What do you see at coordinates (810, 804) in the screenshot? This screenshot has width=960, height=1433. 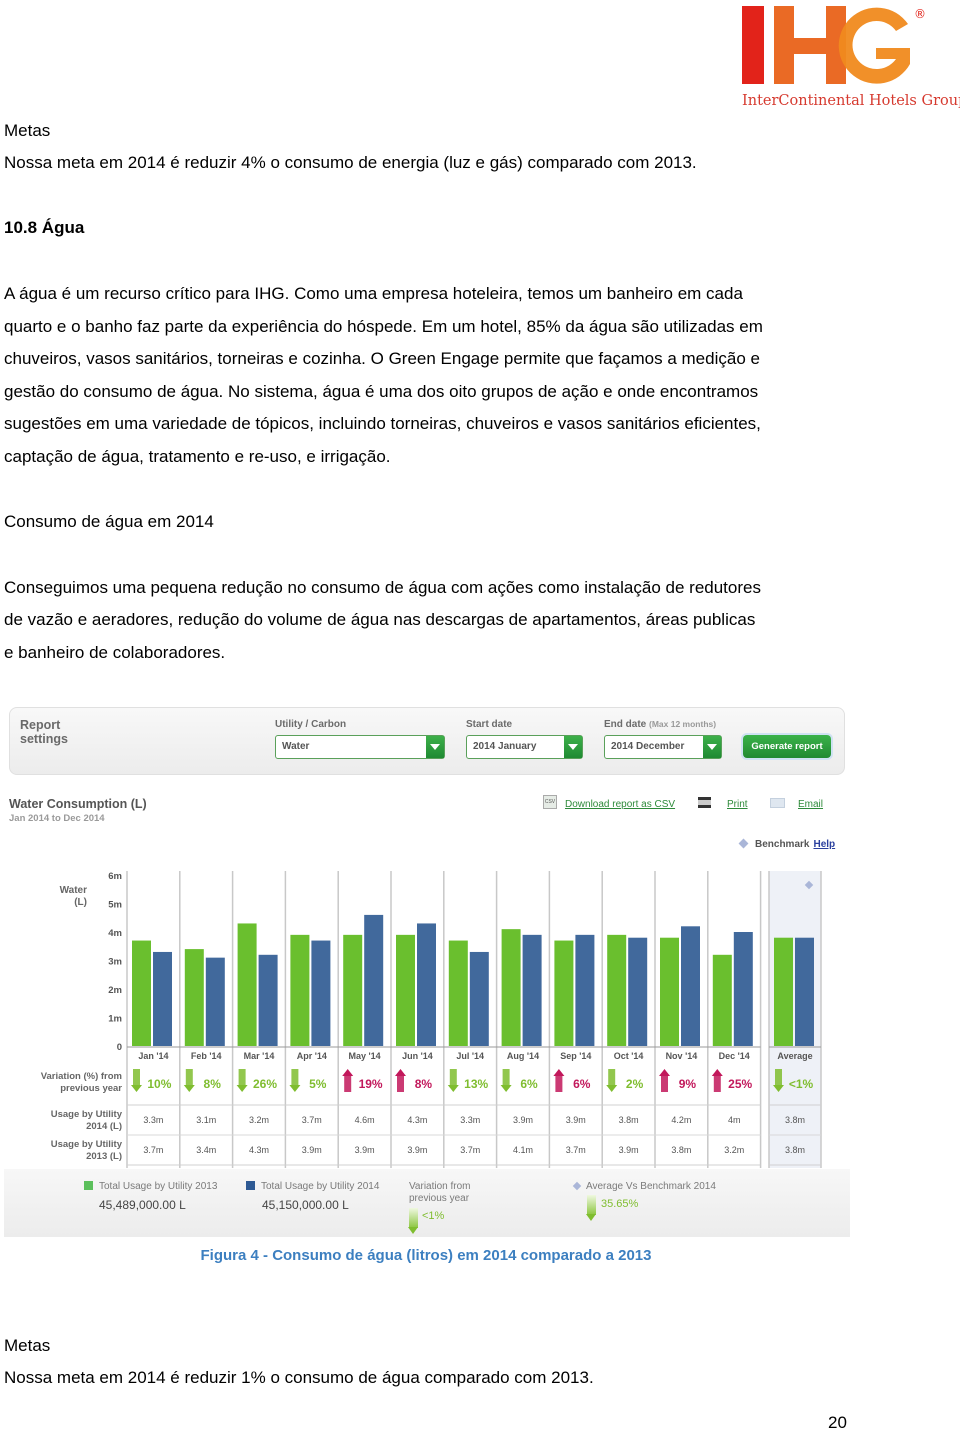 I see `email-link: Email` at bounding box center [810, 804].